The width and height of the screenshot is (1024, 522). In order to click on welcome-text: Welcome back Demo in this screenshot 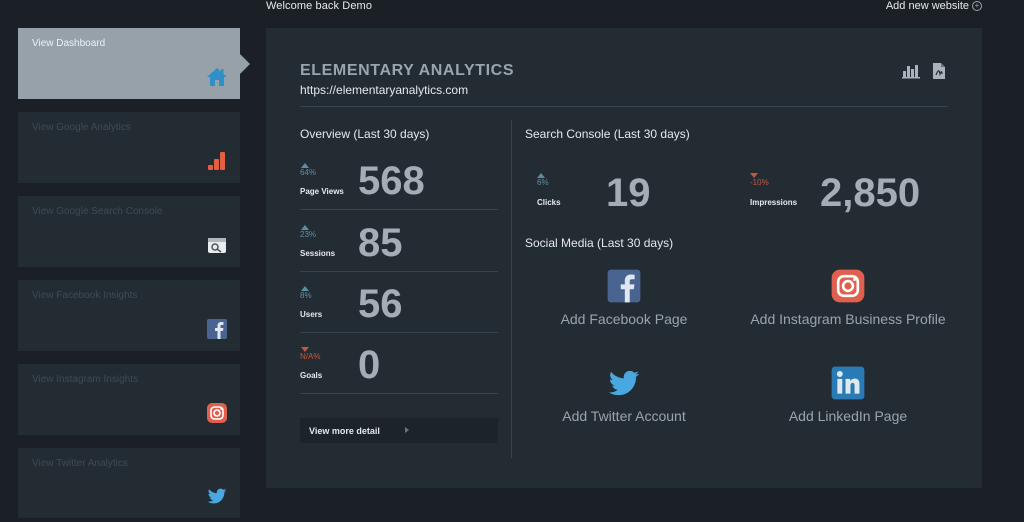, I will do `click(319, 6)`.